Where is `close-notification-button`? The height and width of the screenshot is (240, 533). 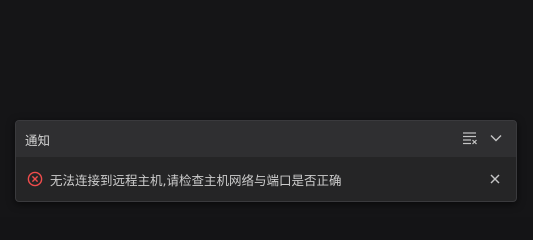
close-notification-button is located at coordinates (495, 179).